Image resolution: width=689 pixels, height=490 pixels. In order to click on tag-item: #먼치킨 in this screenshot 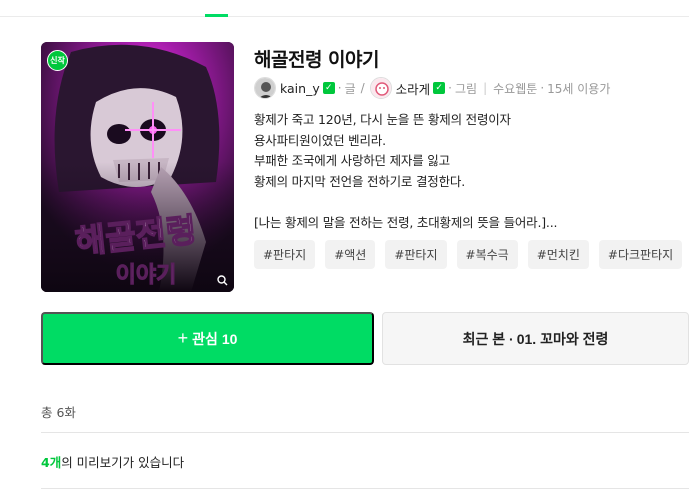, I will do `click(558, 254)`.